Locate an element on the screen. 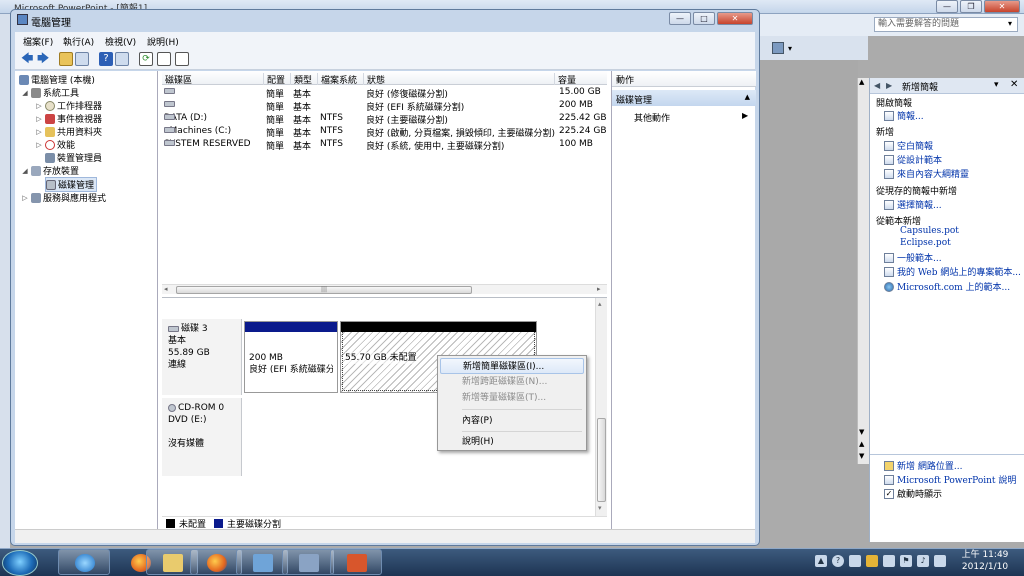  scrollbar-thumb: ||| is located at coordinates (324, 290).